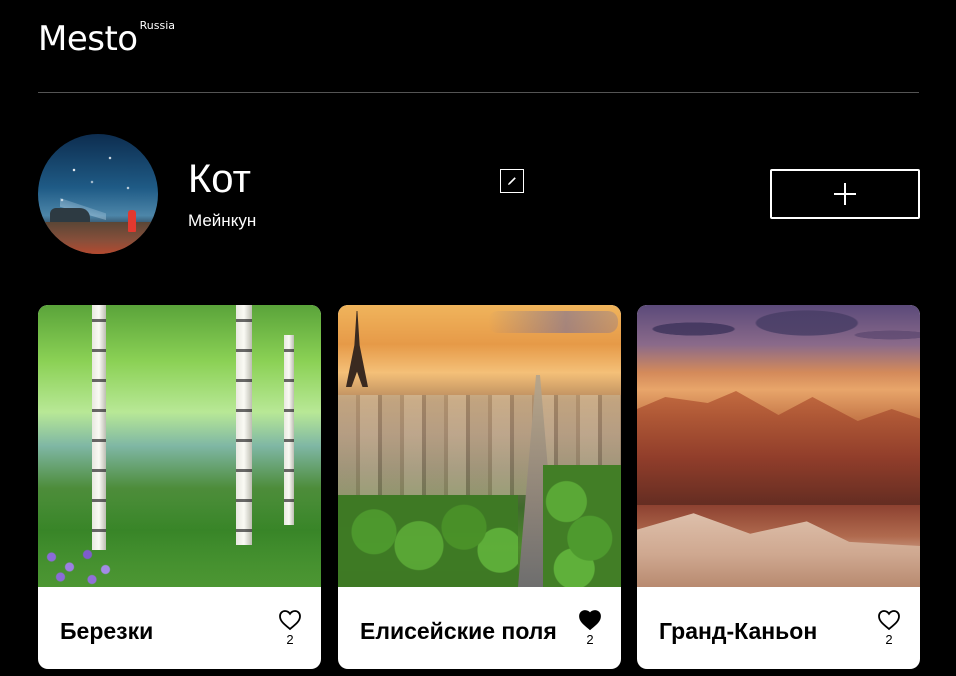 The width and height of the screenshot is (956, 676). What do you see at coordinates (98, 194) in the screenshot?
I see `avatar` at bounding box center [98, 194].